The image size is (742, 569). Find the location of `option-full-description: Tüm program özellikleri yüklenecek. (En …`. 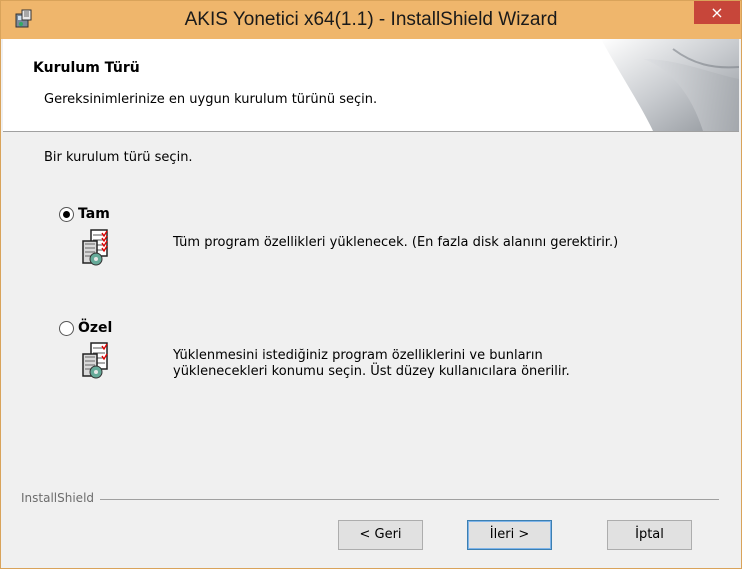

option-full-description: Tüm program özellikleri yüklenecek. (En … is located at coordinates (396, 242).